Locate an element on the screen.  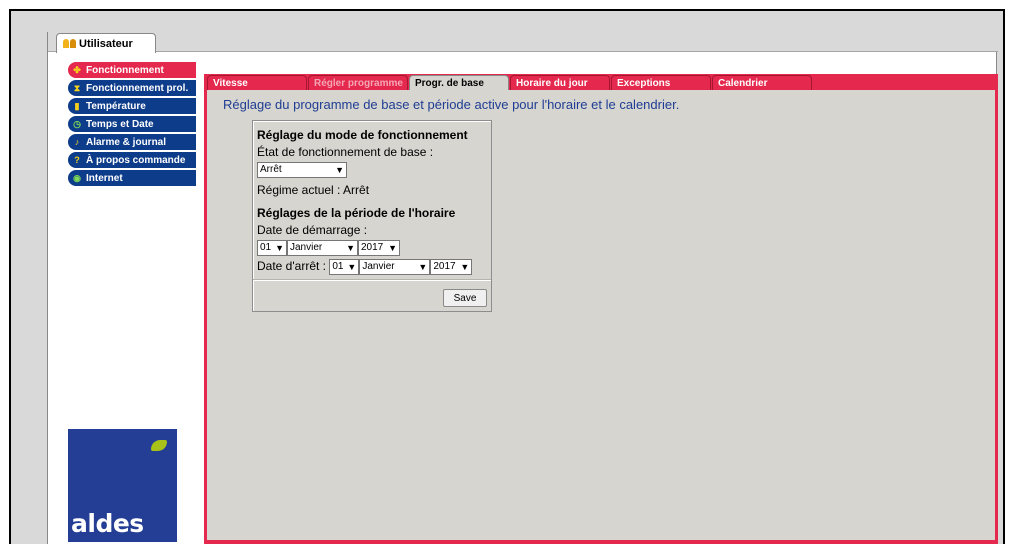
start-year-select: 2017 ▼ is located at coordinates (379, 248).